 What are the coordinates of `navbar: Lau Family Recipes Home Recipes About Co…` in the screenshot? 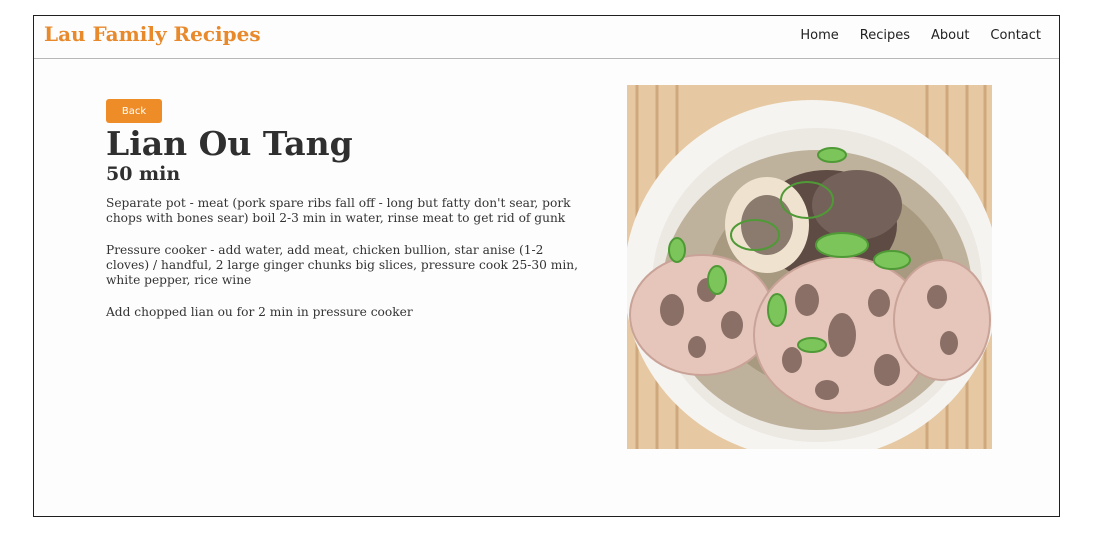 It's located at (546, 37).